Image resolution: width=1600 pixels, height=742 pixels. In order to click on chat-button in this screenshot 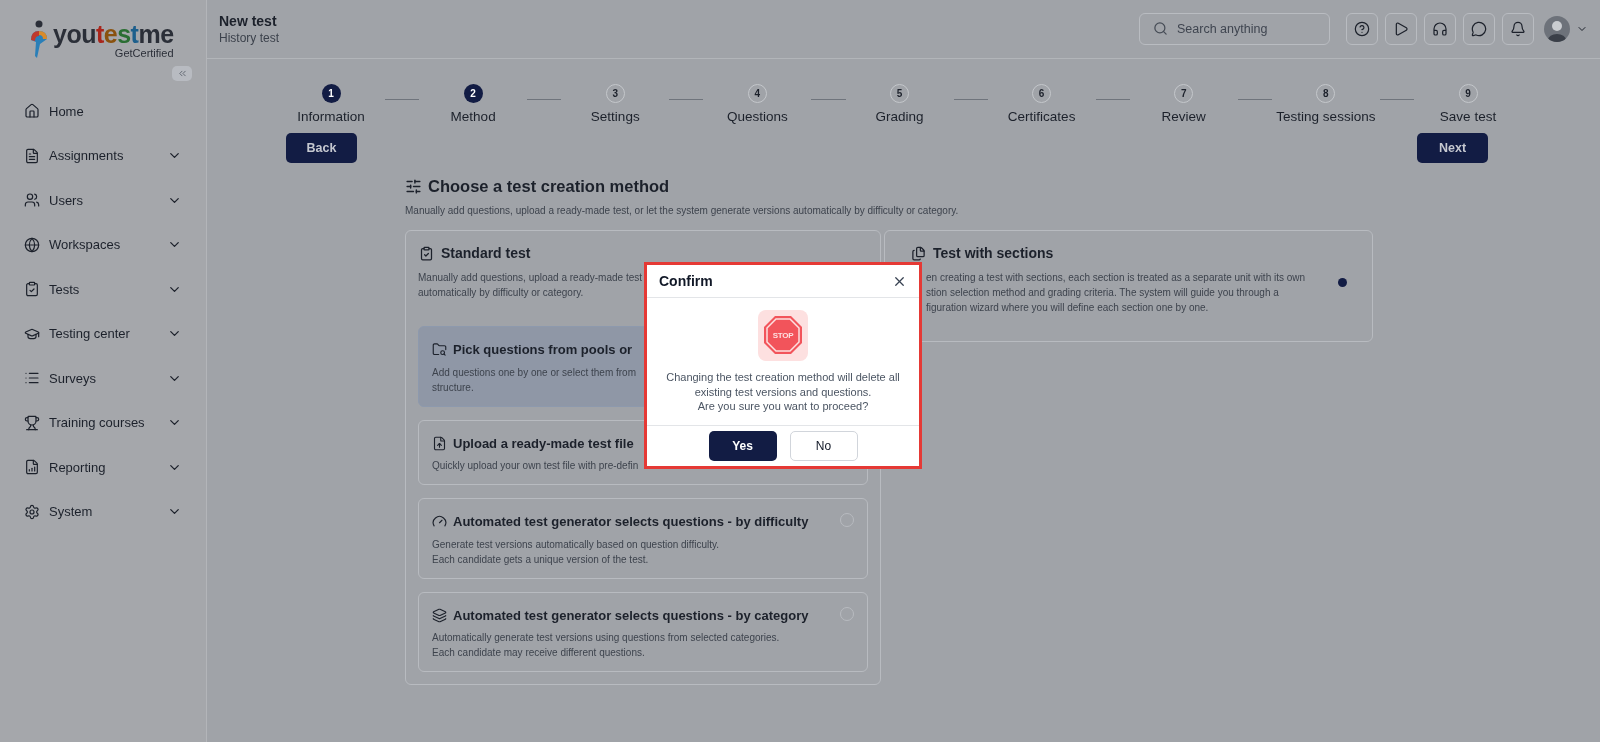, I will do `click(1479, 29)`.